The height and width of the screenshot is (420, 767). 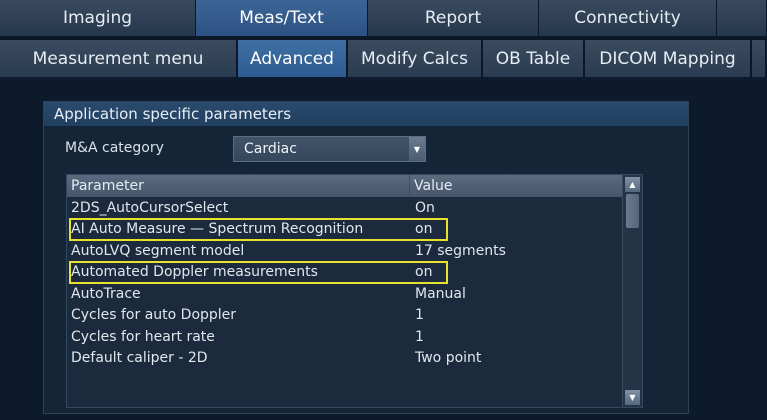 What do you see at coordinates (345, 316) in the screenshot?
I see `table-row: Cycles for auto Doppler 1` at bounding box center [345, 316].